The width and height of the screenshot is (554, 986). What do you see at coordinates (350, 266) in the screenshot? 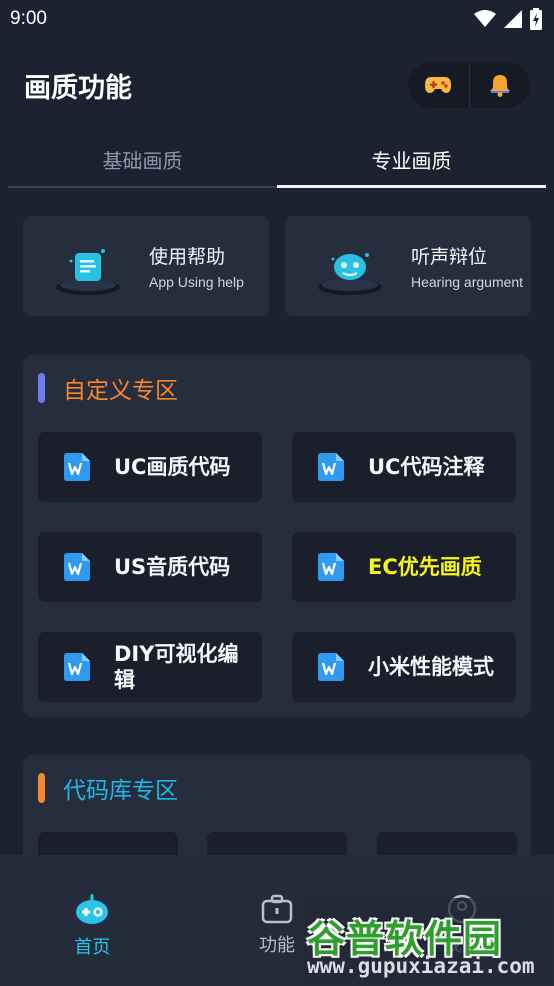
I see `radar-icon` at bounding box center [350, 266].